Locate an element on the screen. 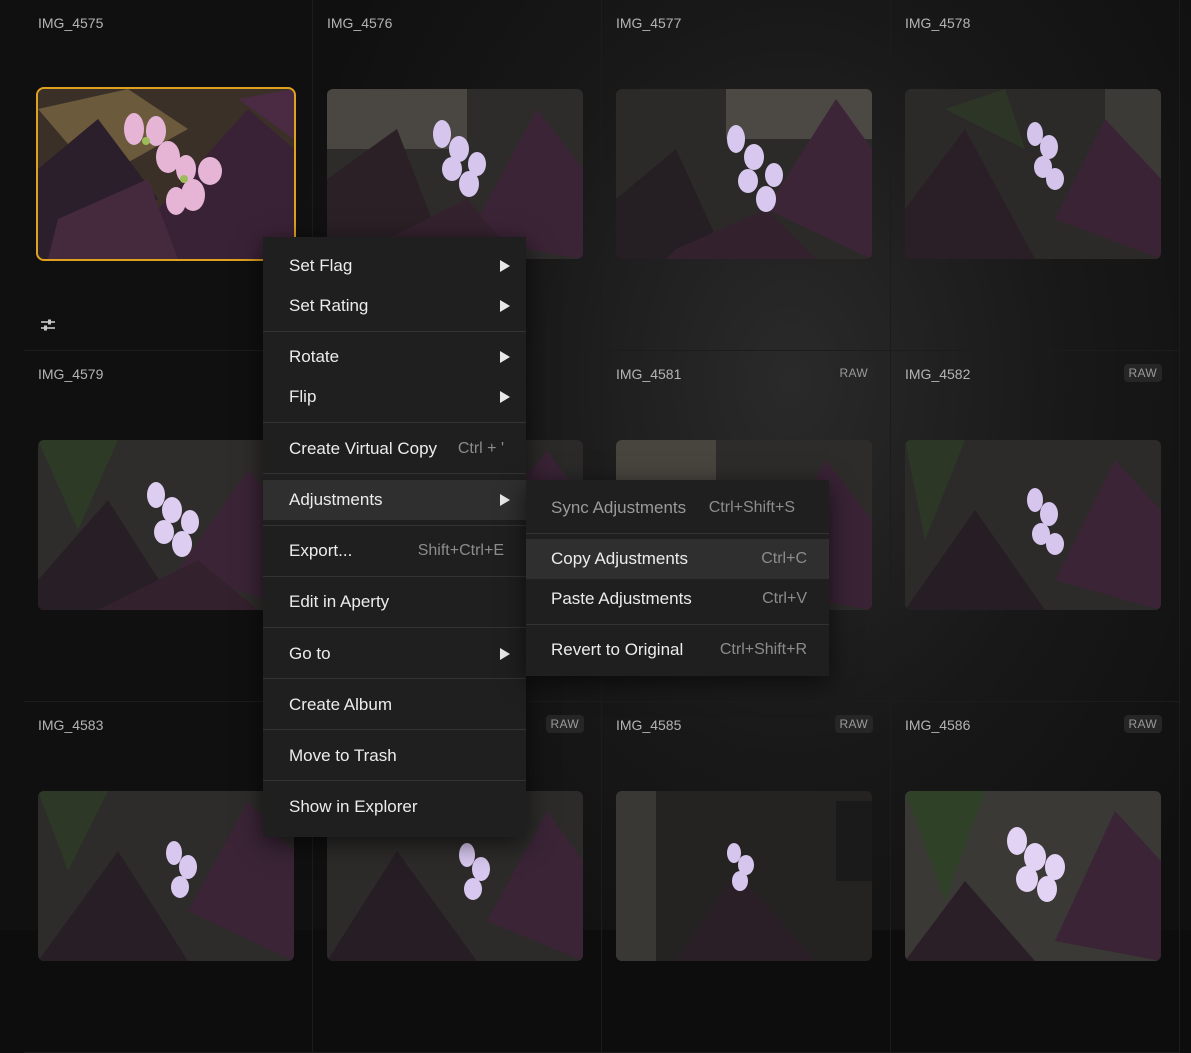 This screenshot has height=1053, width=1191. menu-item-set-rating: Set Rating is located at coordinates (394, 306).